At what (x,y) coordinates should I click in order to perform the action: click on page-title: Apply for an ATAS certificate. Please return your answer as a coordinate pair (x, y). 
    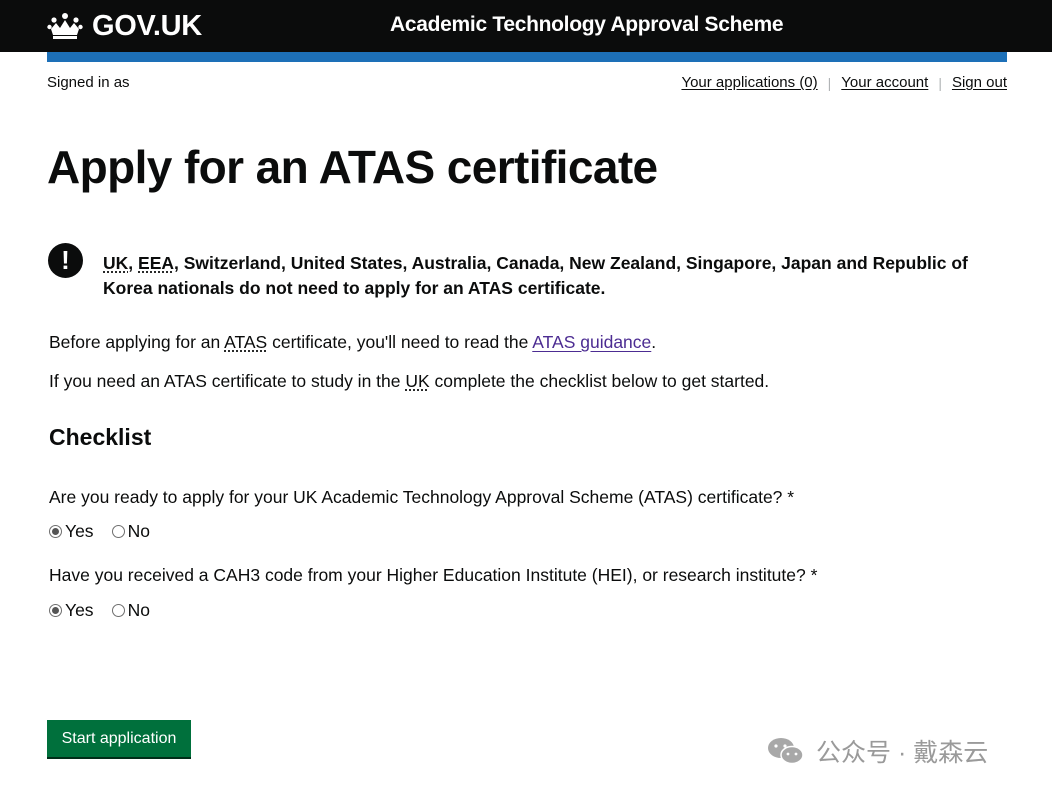
    Looking at the image, I should click on (352, 167).